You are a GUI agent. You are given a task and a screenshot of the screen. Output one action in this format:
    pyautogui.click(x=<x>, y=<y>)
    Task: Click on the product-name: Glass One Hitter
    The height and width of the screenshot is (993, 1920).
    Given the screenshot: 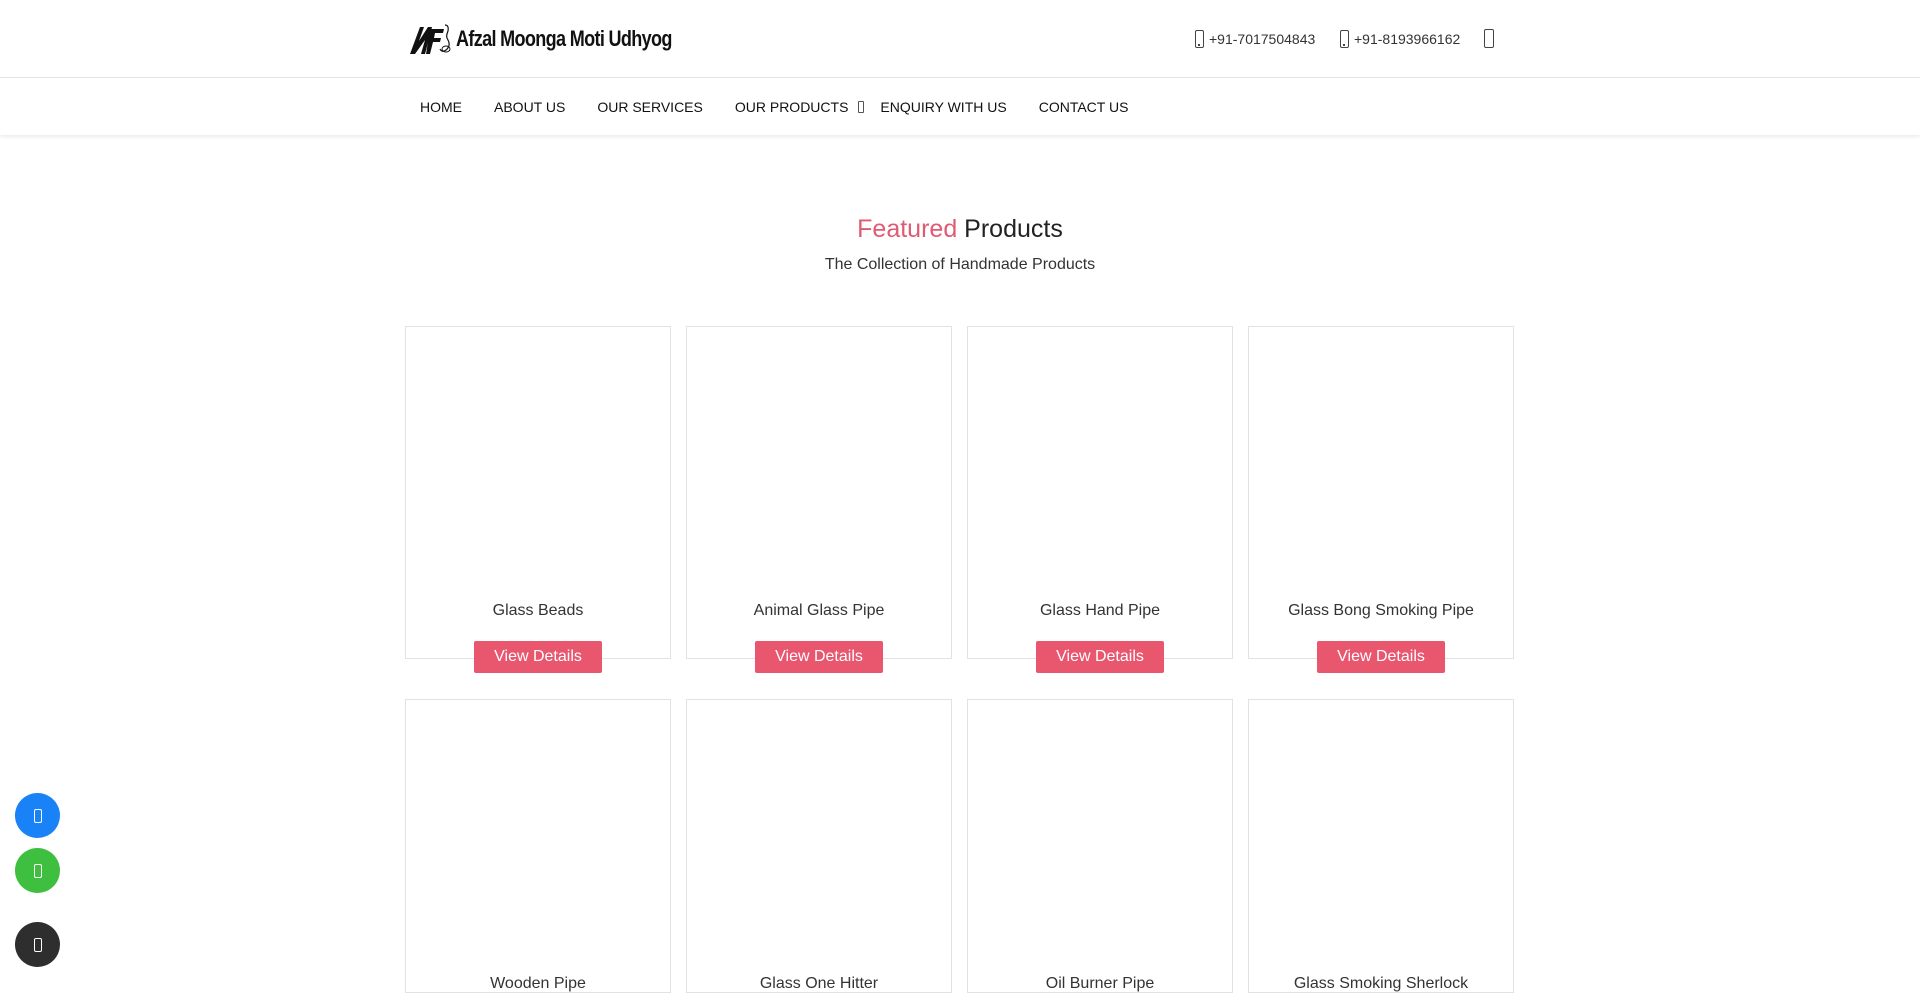 What is the action you would take?
    pyautogui.click(x=819, y=984)
    